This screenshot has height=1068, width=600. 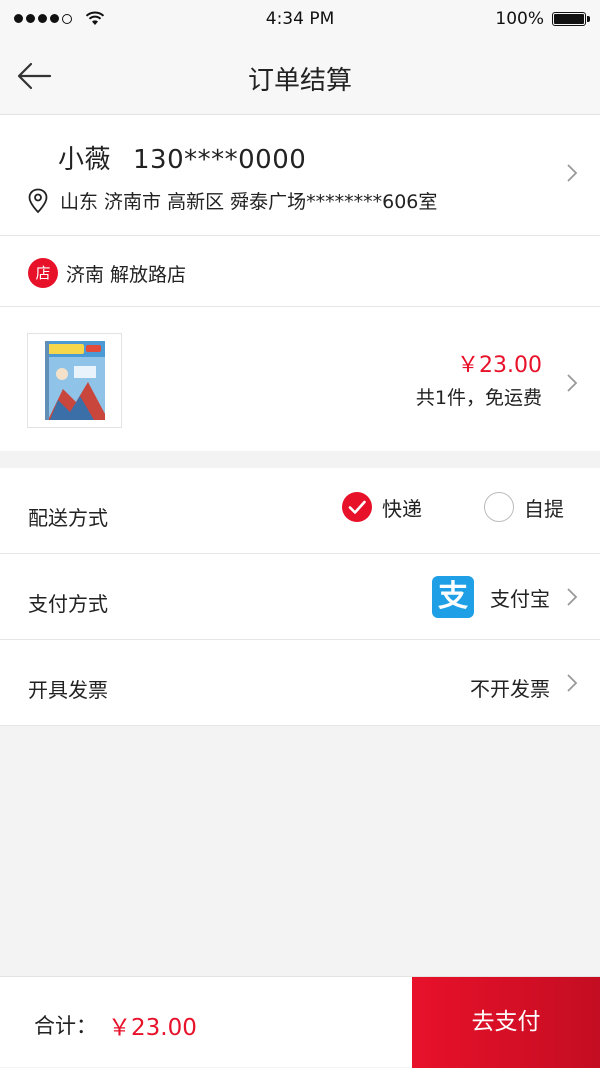 I want to click on store-name: 济南 解放路店, so click(x=126, y=275).